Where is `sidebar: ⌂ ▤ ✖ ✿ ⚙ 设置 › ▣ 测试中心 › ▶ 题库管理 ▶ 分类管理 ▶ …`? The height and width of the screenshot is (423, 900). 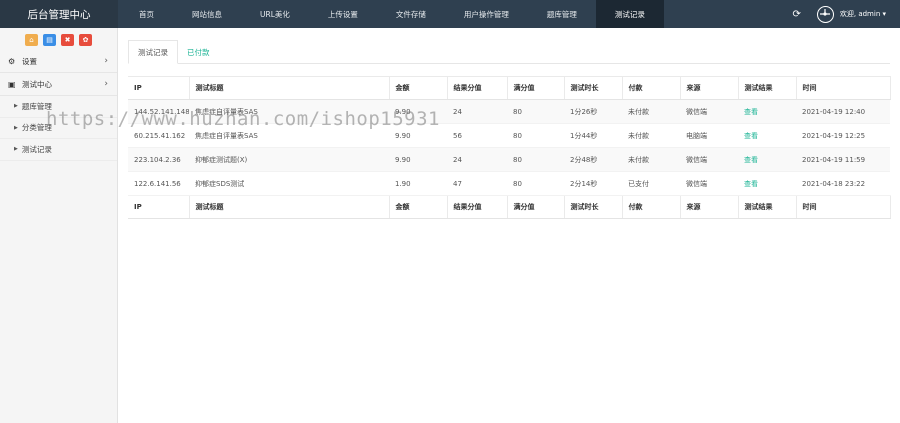 sidebar: ⌂ ▤ ✖ ✿ ⚙ 设置 › ▣ 测试中心 › ▶ 题库管理 ▶ 分类管理 ▶ … is located at coordinates (59, 225).